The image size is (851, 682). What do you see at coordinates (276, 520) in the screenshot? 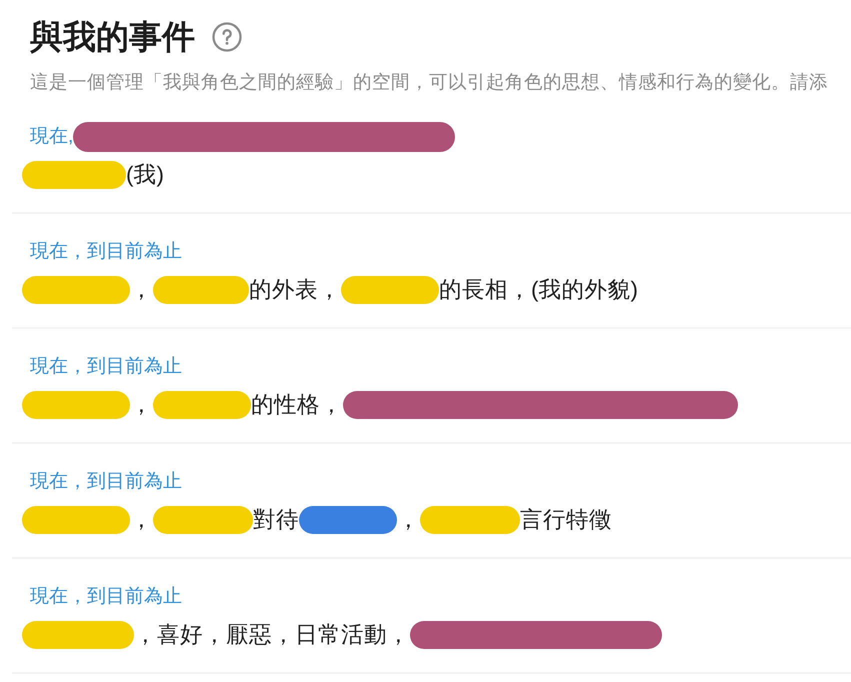
I see `event-text: 對待` at bounding box center [276, 520].